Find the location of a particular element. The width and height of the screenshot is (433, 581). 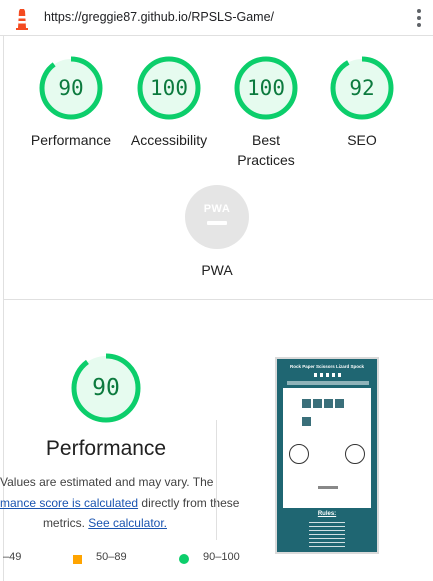

gauge-best-practices: 100 is located at coordinates (266, 88).